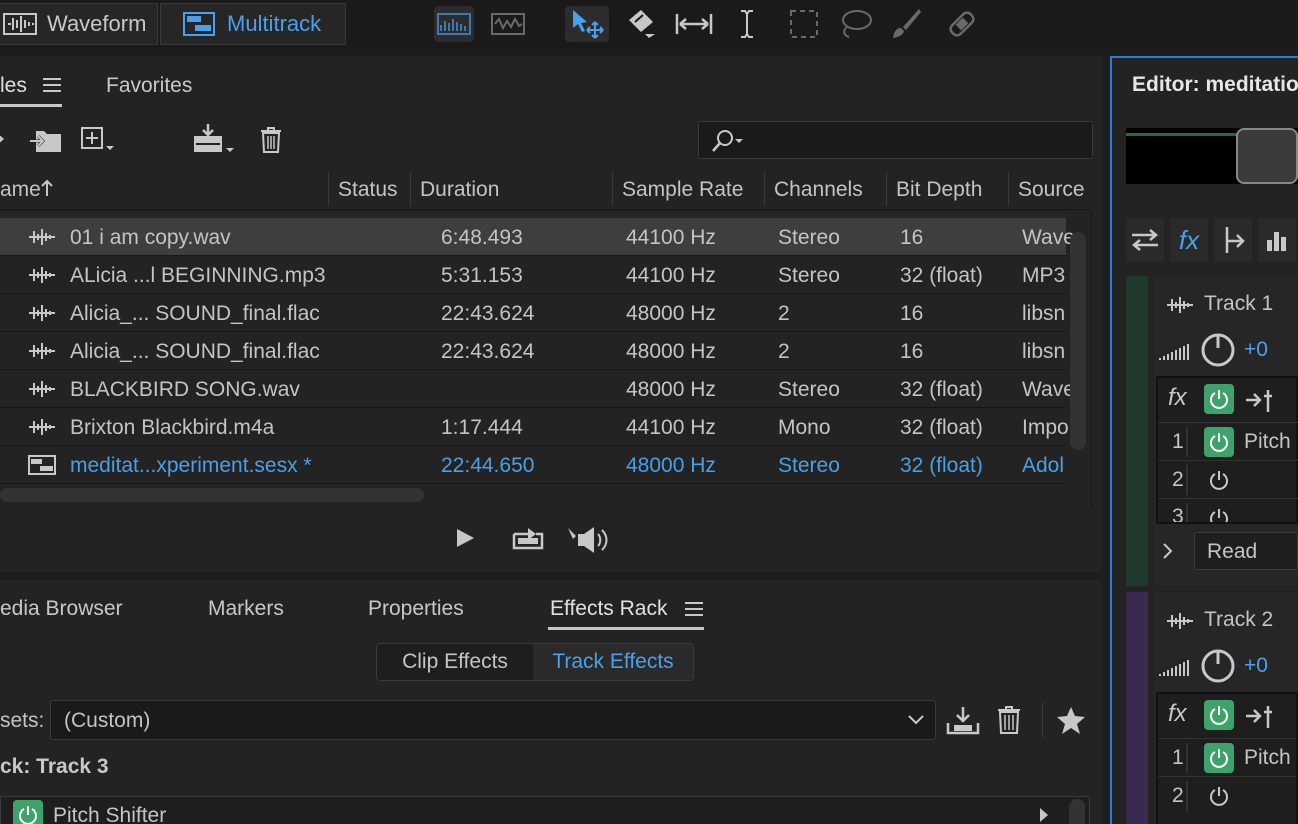  I want to click on delete-preset-button, so click(1009, 720).